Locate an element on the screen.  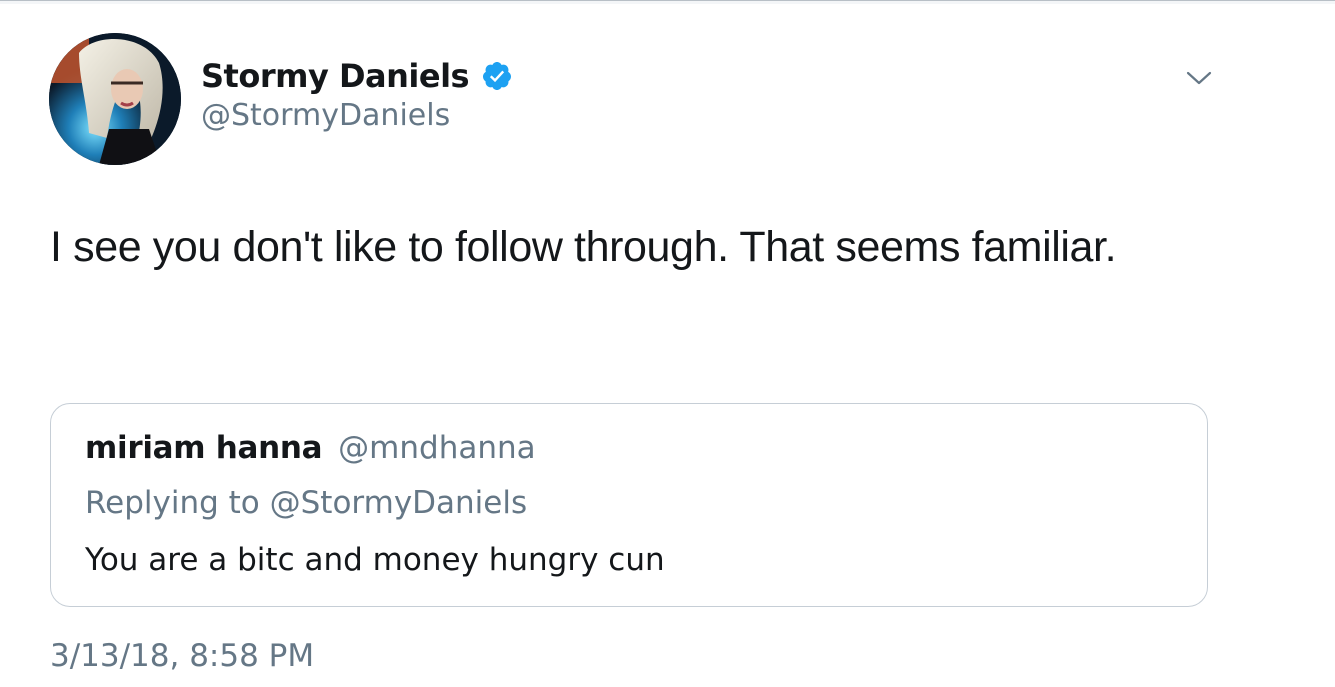
tweet-timestamp: 3/13/18, 8:58 PM is located at coordinates (182, 656).